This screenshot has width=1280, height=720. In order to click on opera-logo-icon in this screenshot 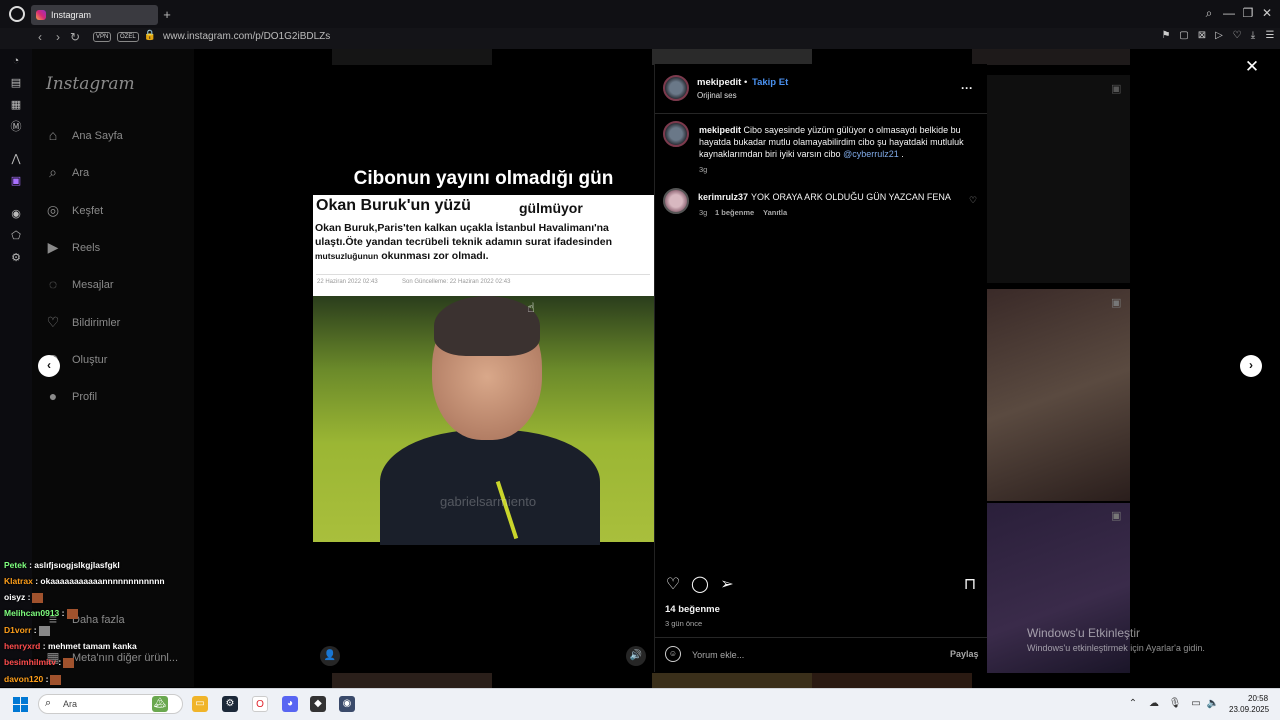, I will do `click(17, 14)`.